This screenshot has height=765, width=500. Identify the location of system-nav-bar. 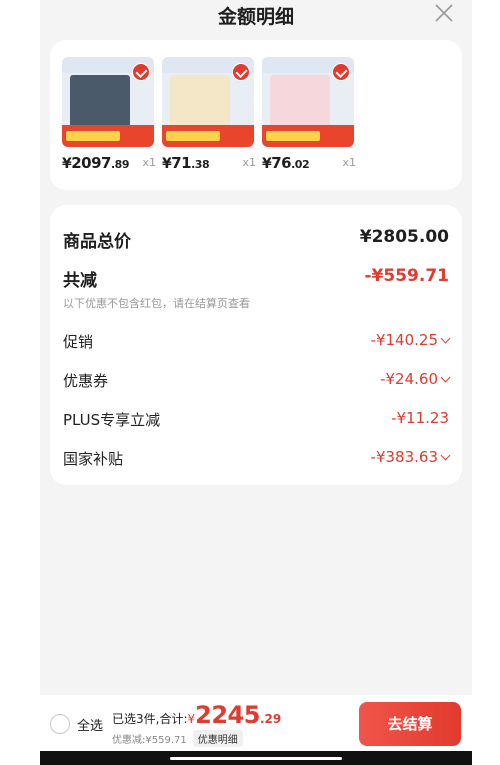
(256, 758).